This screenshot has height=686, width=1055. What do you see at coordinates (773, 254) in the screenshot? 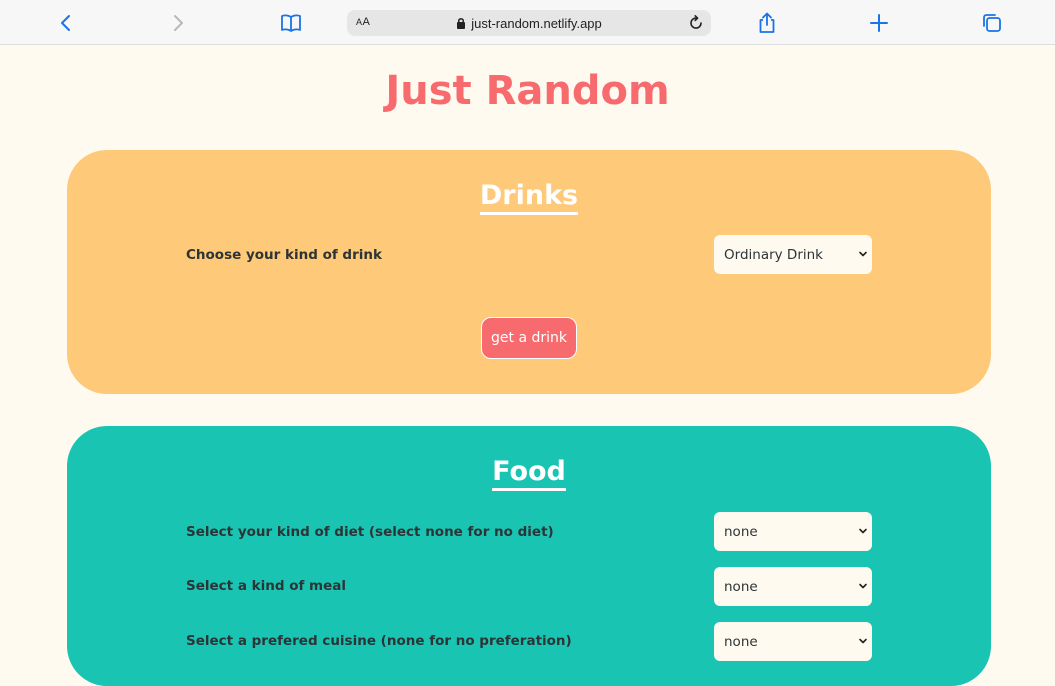
I see `drink-kind-value: Ordinary Drink` at bounding box center [773, 254].